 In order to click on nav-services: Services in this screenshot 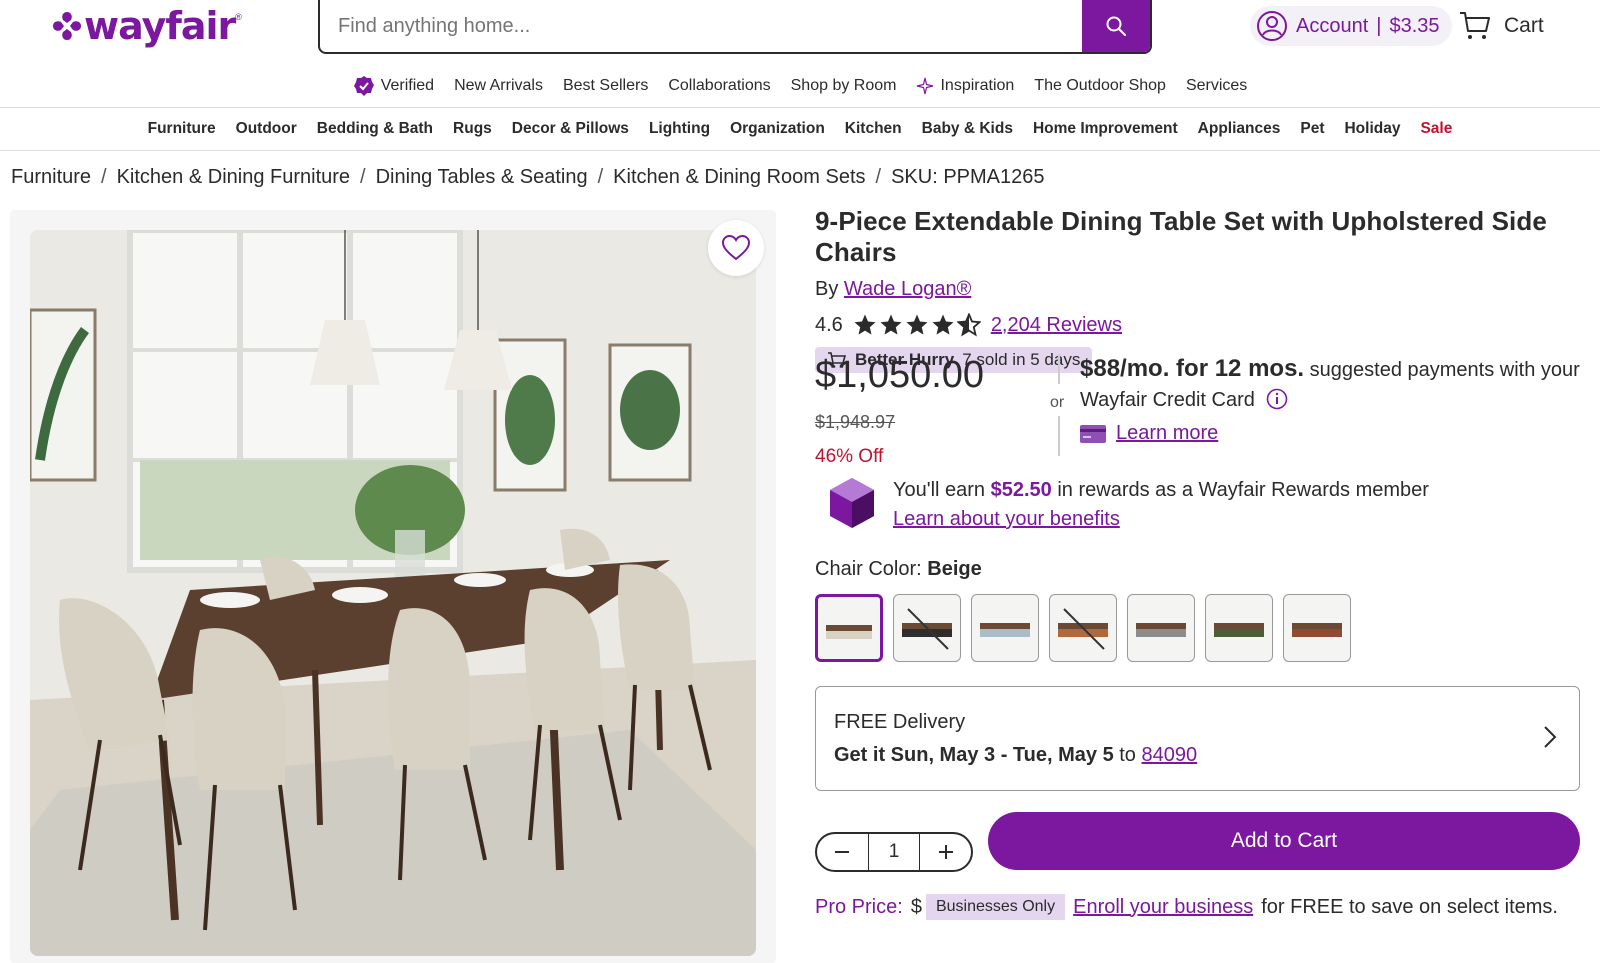, I will do `click(1216, 86)`.